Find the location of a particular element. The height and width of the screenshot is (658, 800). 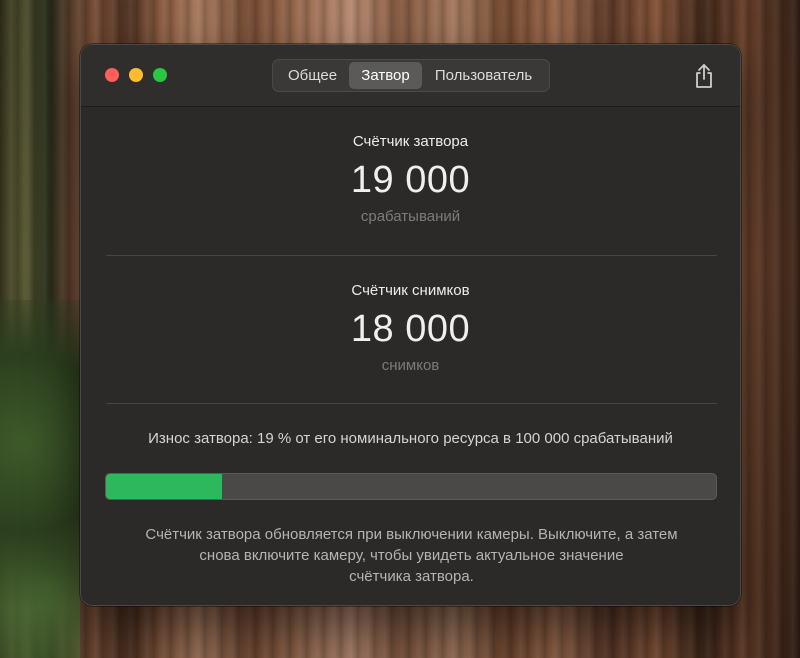

shots-counter-unit: снимков is located at coordinates (410, 365).